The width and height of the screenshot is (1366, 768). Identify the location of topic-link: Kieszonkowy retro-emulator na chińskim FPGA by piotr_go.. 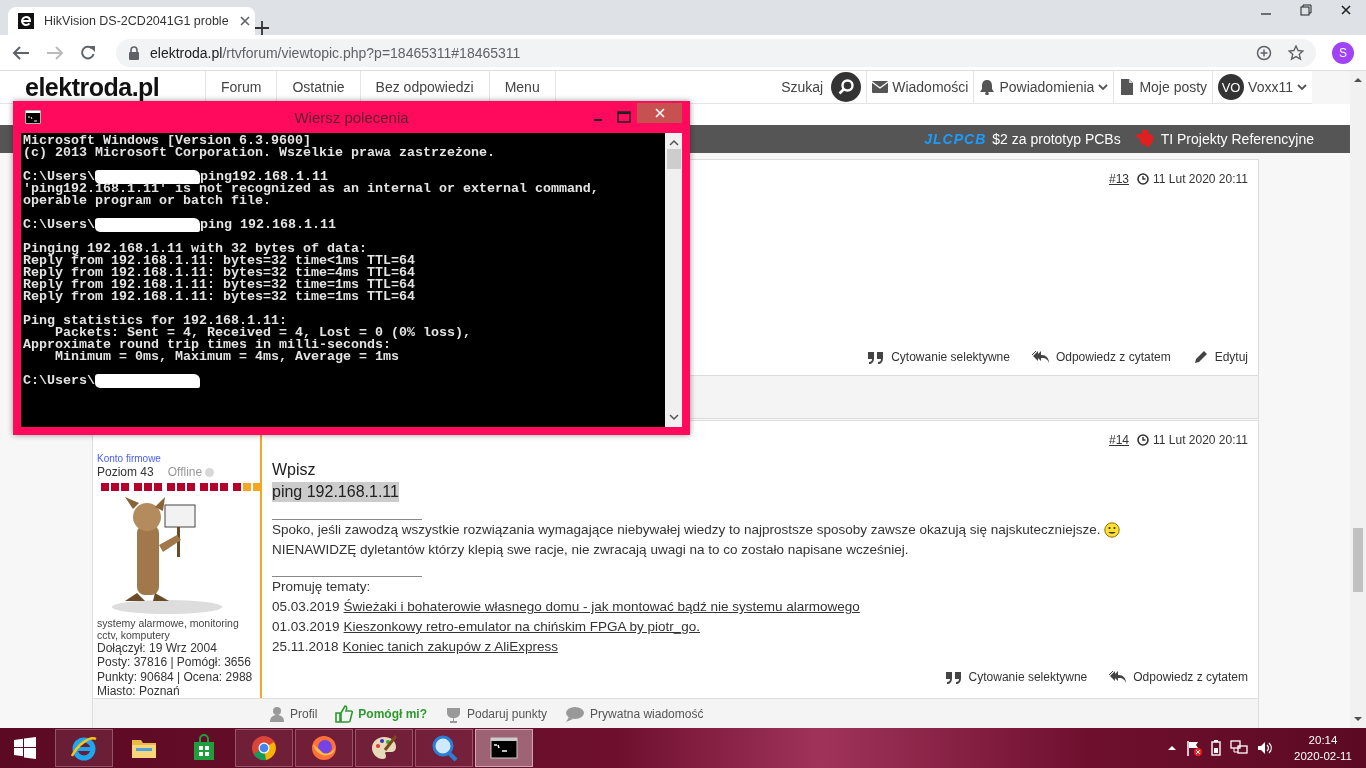
(521, 627).